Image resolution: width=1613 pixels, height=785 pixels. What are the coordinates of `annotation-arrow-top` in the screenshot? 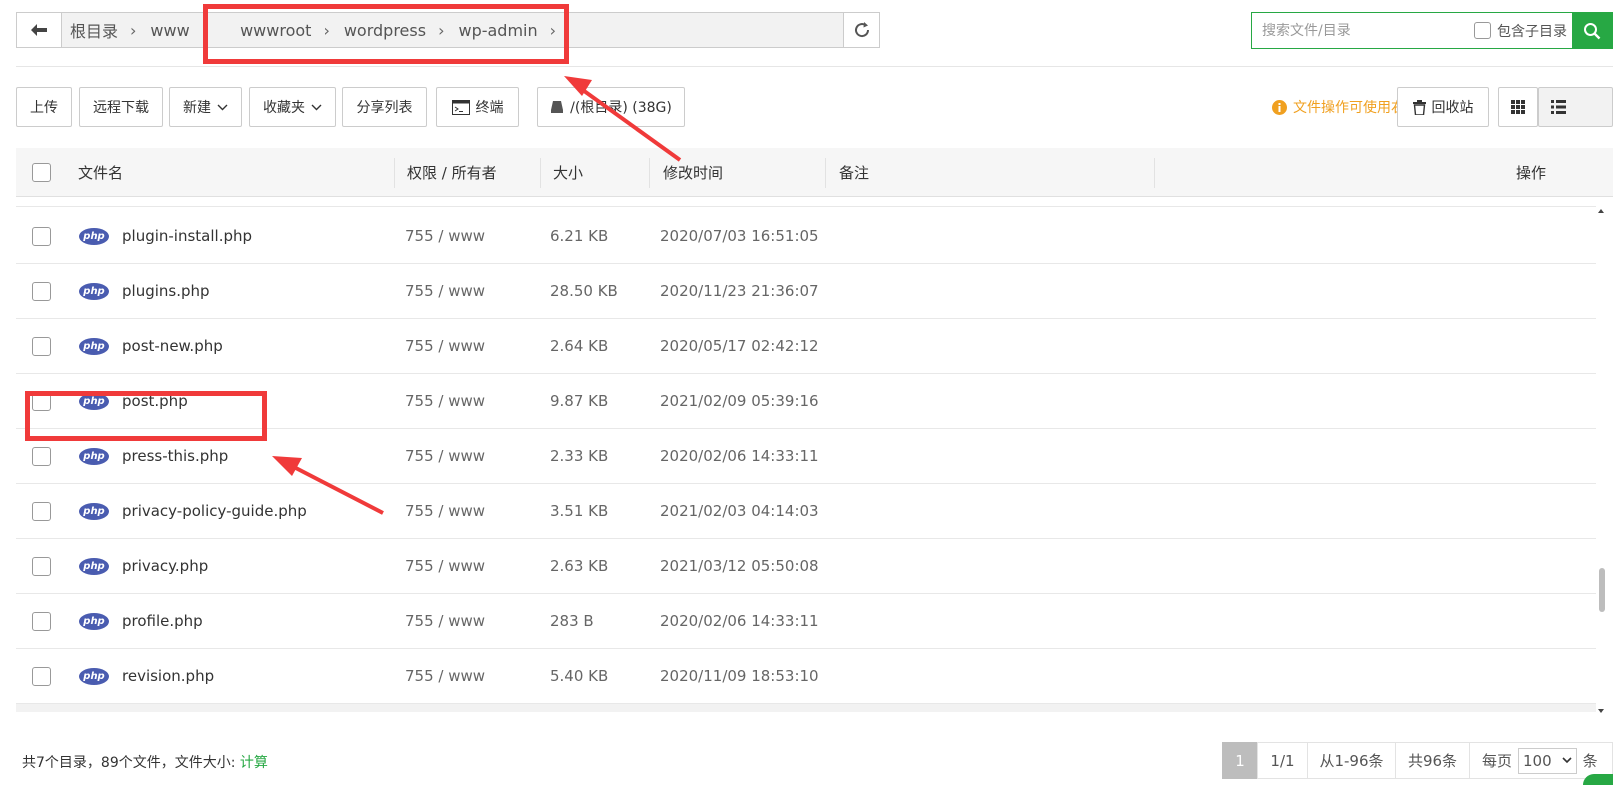 It's located at (623, 119).